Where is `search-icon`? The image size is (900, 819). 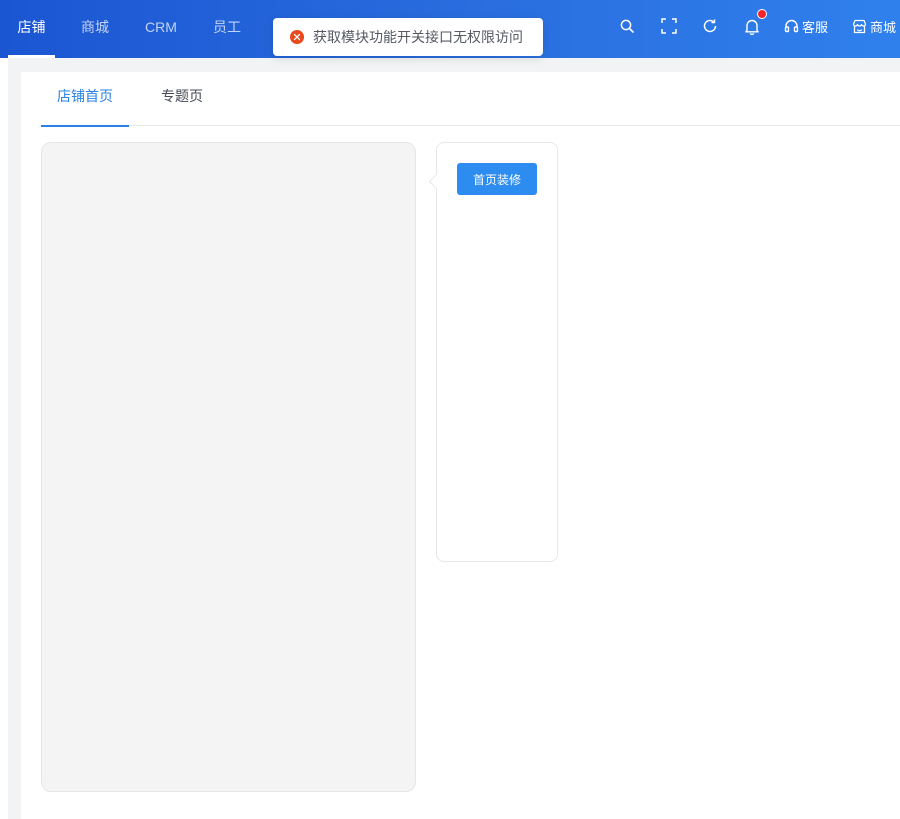
search-icon is located at coordinates (627, 26).